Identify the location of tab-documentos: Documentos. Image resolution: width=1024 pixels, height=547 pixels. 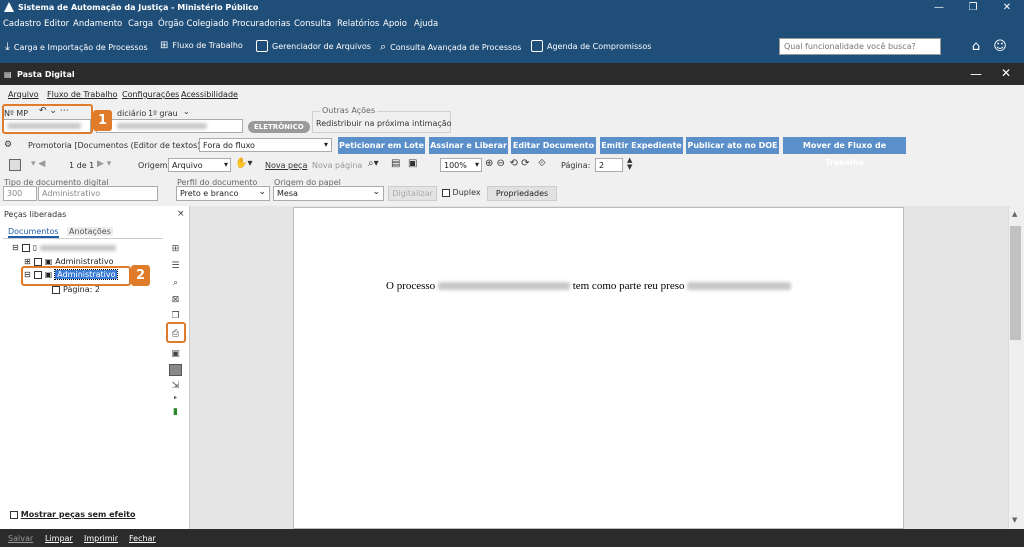
(33, 232).